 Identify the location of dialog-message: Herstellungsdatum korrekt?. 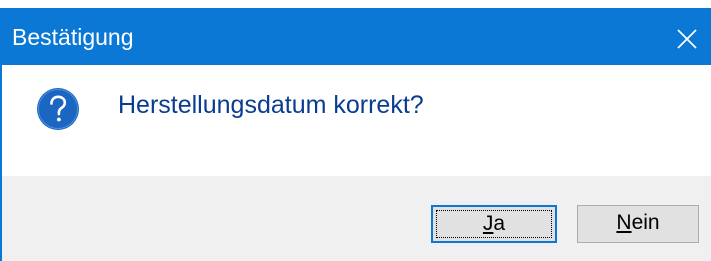
(271, 105).